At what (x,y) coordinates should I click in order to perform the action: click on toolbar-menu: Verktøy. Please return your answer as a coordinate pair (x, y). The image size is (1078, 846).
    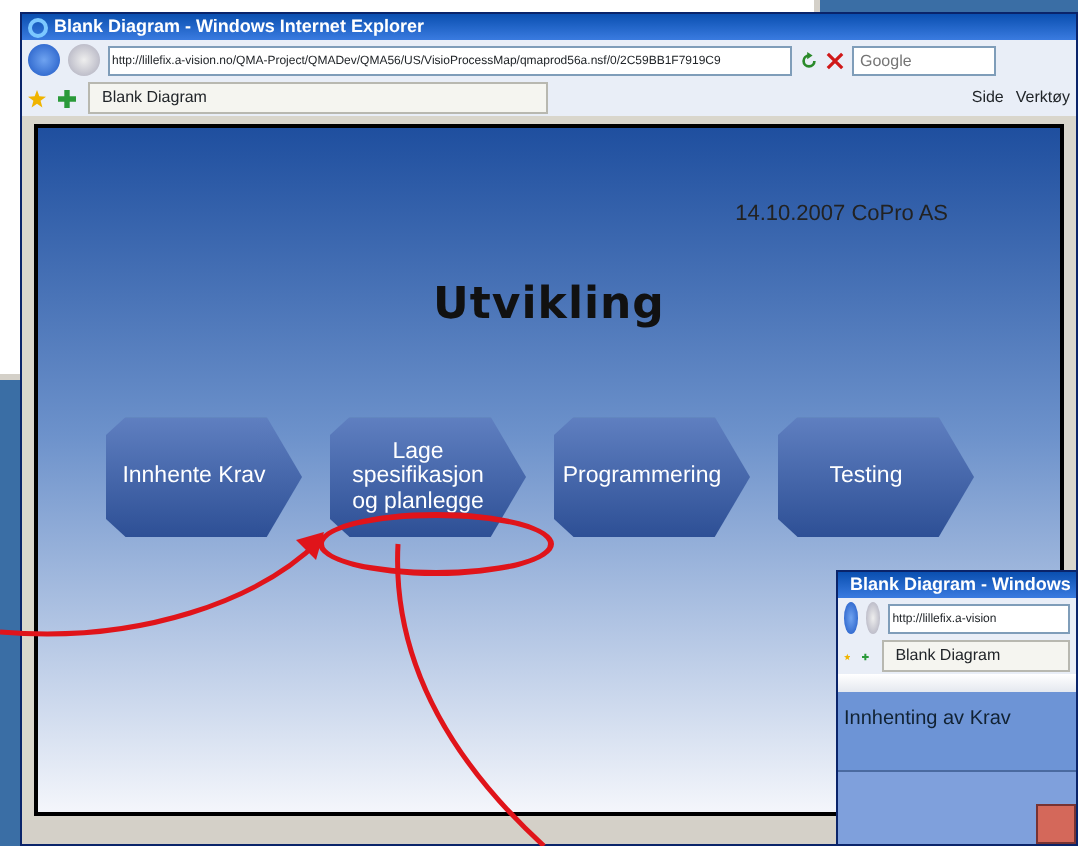
    Looking at the image, I should click on (1042, 98).